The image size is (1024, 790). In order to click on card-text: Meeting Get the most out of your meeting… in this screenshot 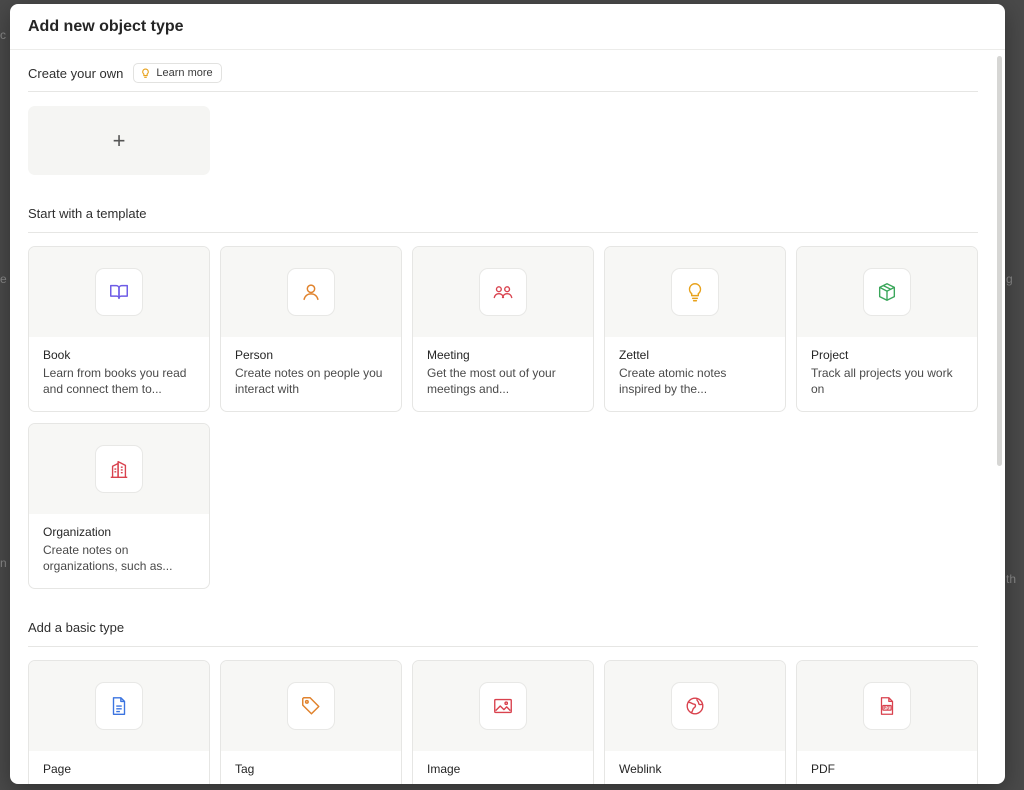, I will do `click(503, 367)`.